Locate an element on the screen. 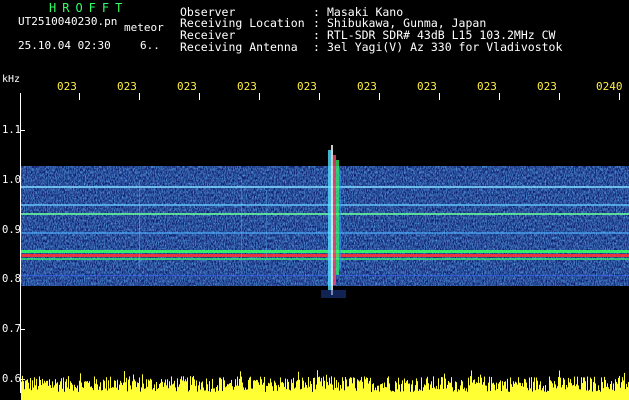 This screenshot has height=400, width=629. freq-label: 0.9 is located at coordinates (11, 230).